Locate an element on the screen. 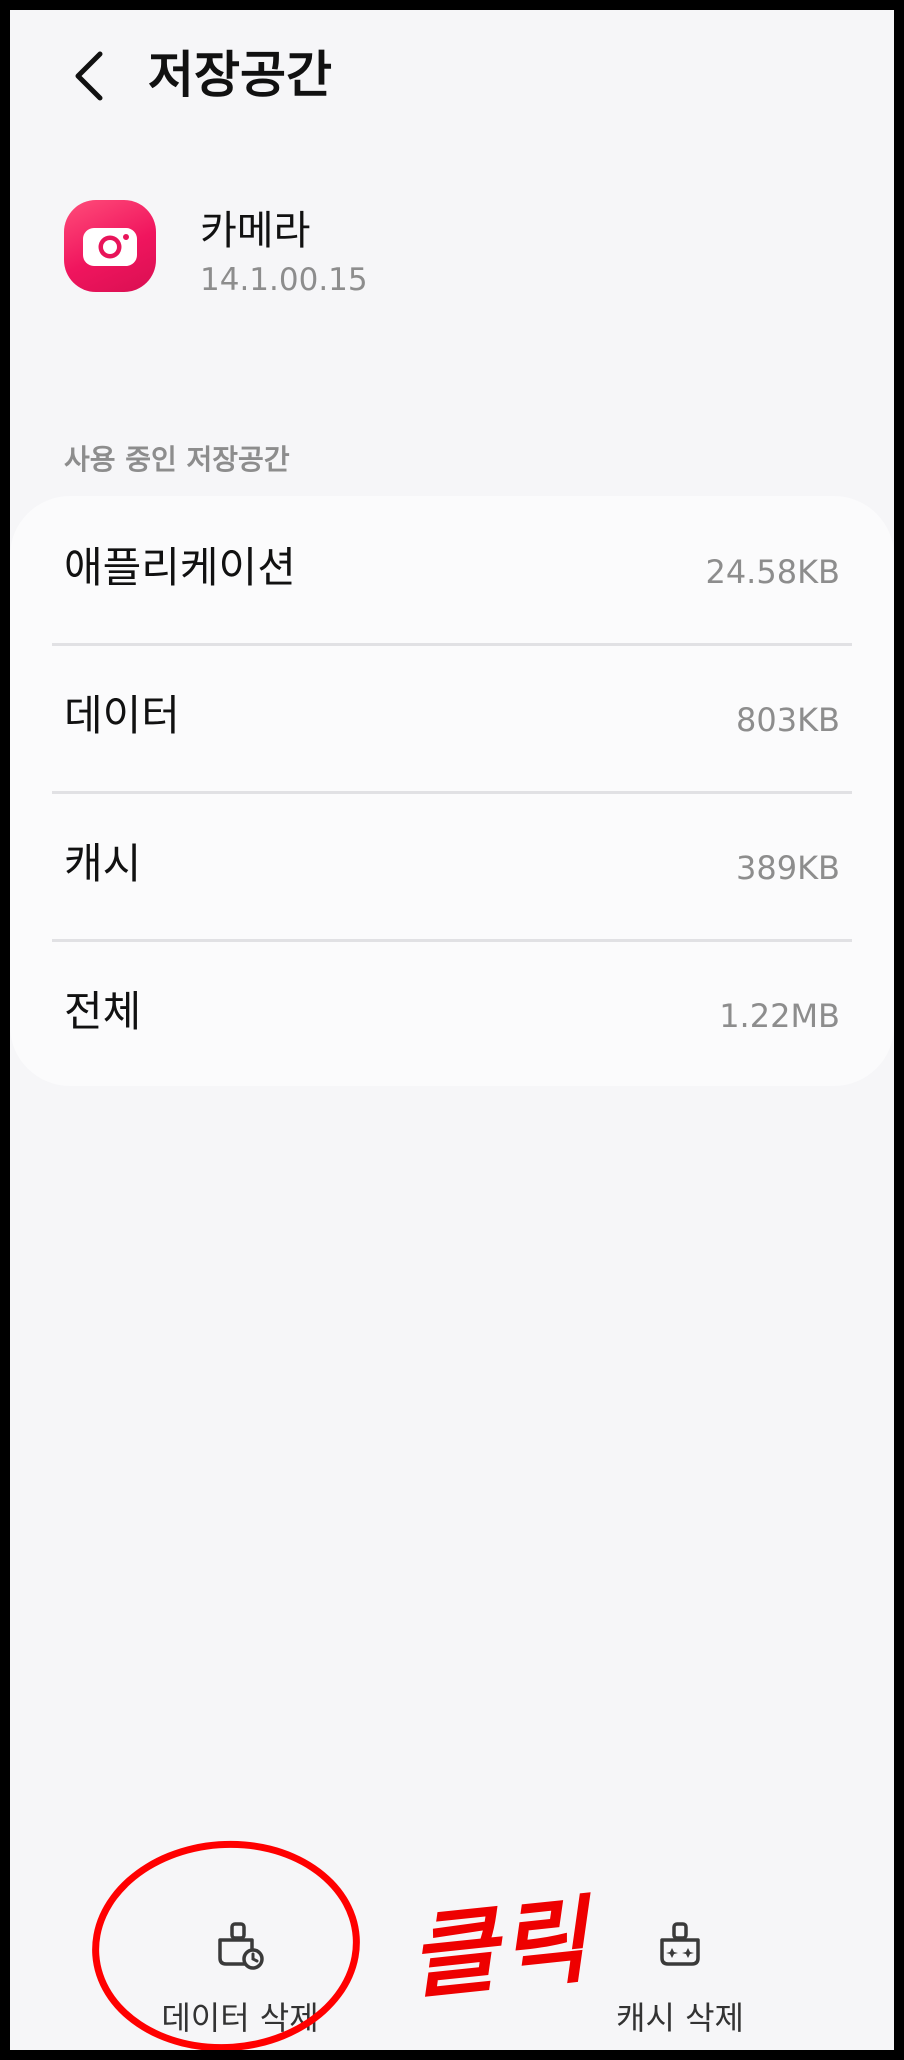  storage-row-label: 데이터 is located at coordinates (122, 715).